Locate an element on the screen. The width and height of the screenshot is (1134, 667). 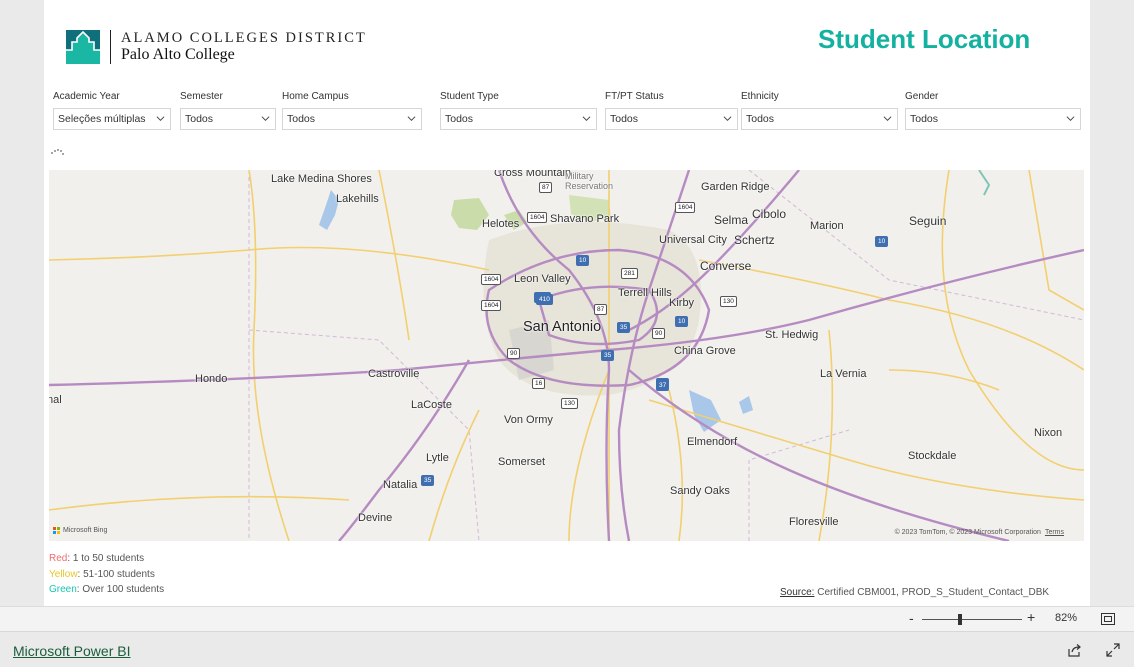
filter-ethnicity: Ethnicity Todos is located at coordinates (819, 110).